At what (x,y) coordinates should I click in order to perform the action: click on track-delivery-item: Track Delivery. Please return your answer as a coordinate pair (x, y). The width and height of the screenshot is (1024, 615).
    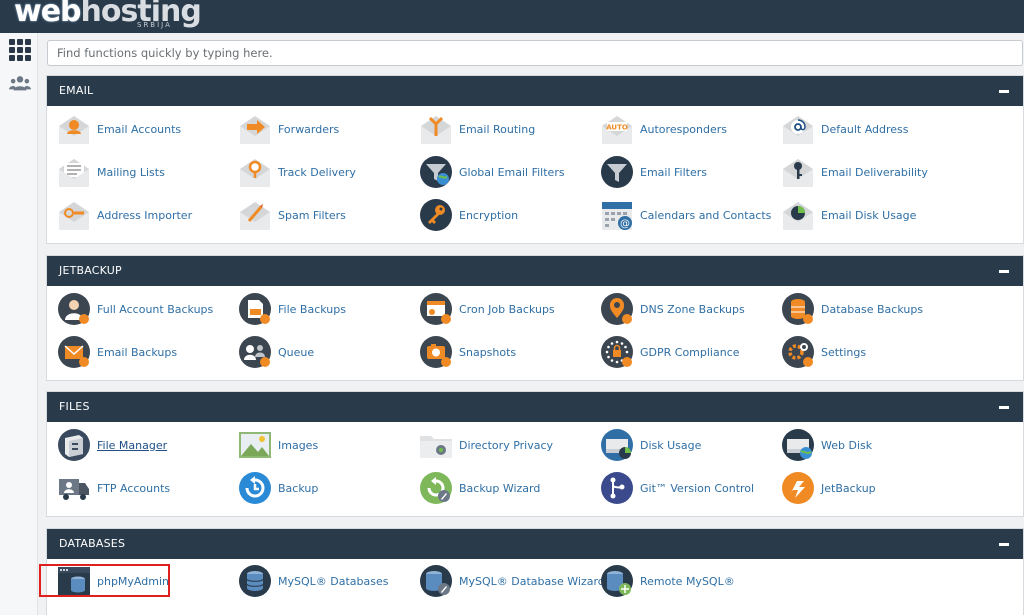
    Looking at the image, I should click on (297, 172).